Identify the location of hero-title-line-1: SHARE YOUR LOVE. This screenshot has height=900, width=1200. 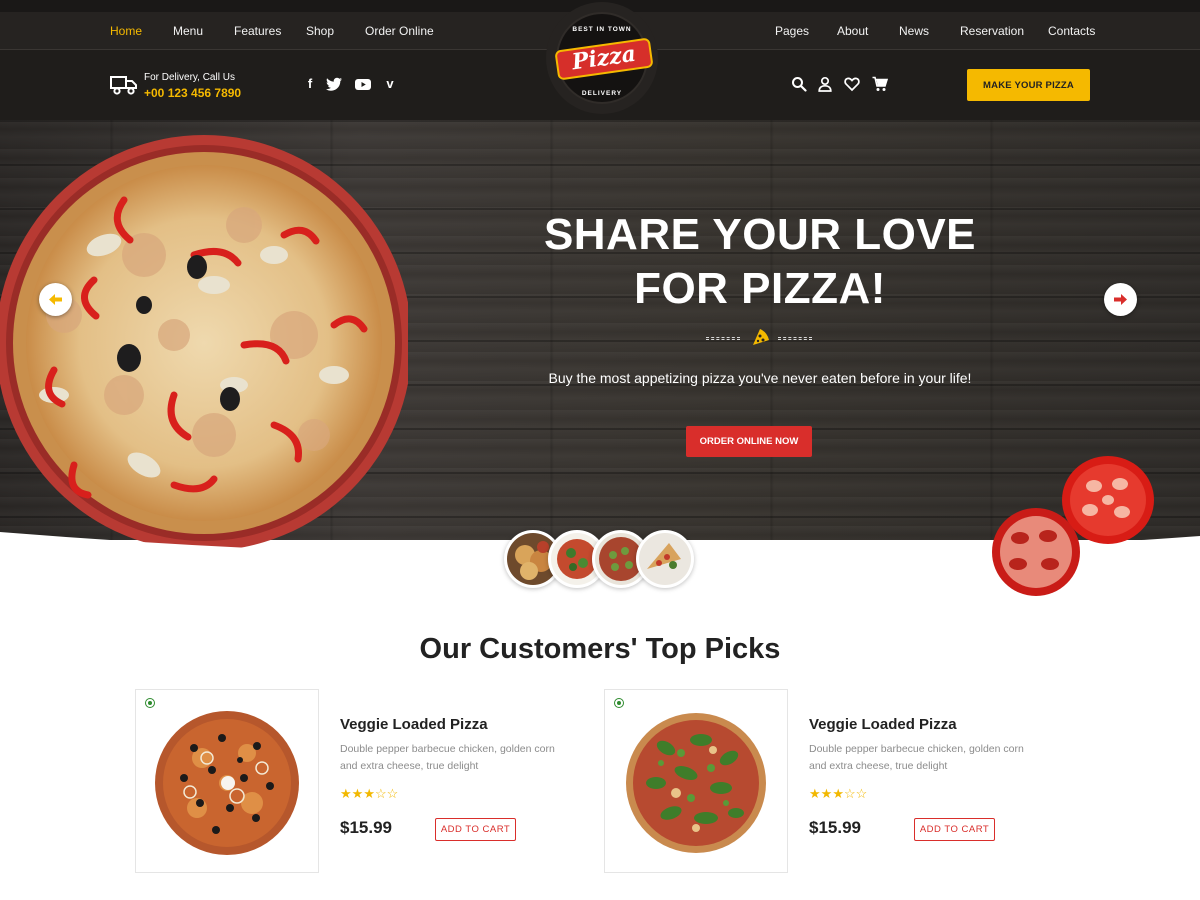
(760, 234).